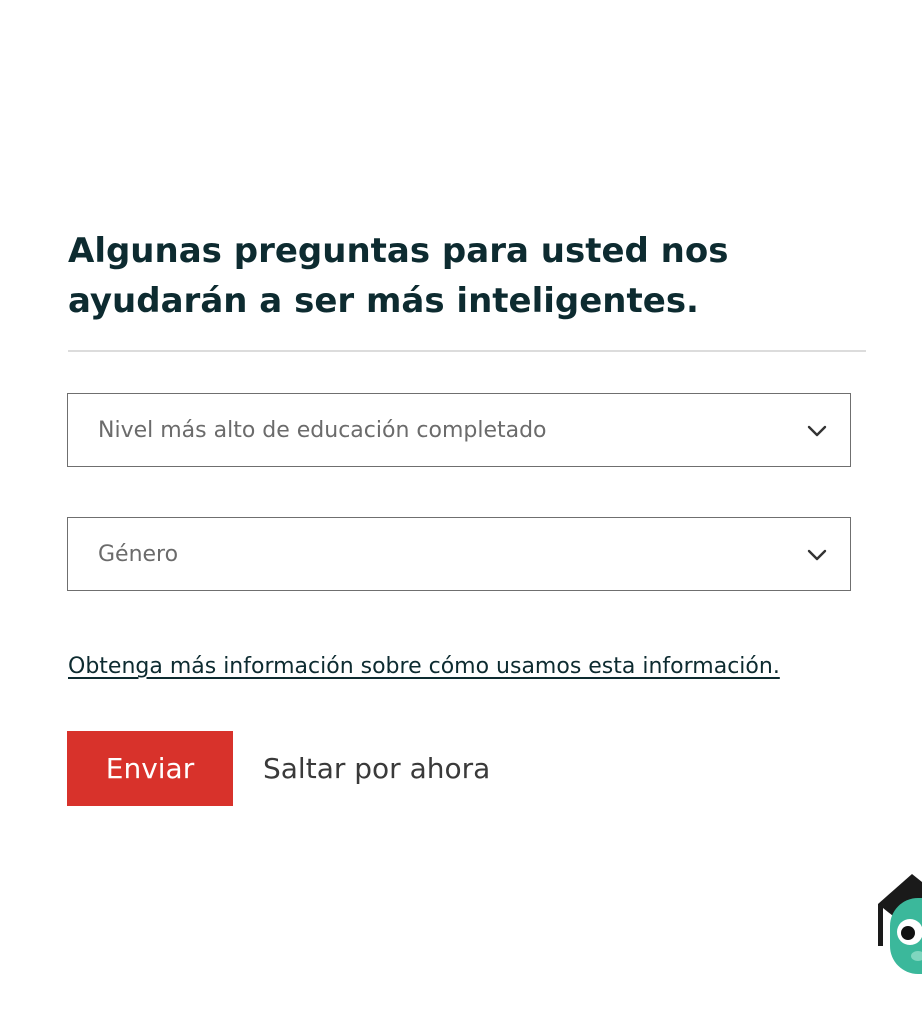 This screenshot has width=922, height=1024. Describe the element at coordinates (376, 768) in the screenshot. I see `skip-button: Saltar por ahora` at that location.